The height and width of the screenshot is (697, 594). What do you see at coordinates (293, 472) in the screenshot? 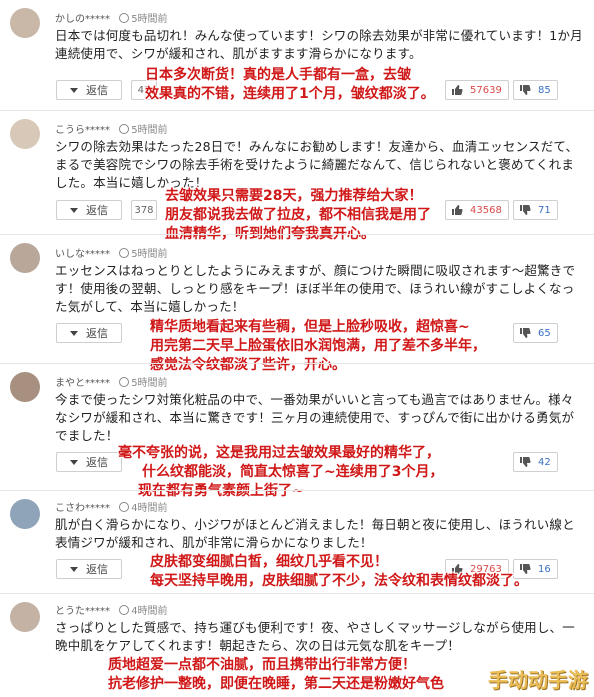
I see `overlay-line: 什么纹都能淡，简直太惊喜了~连续用了3个月，` at bounding box center [293, 472].